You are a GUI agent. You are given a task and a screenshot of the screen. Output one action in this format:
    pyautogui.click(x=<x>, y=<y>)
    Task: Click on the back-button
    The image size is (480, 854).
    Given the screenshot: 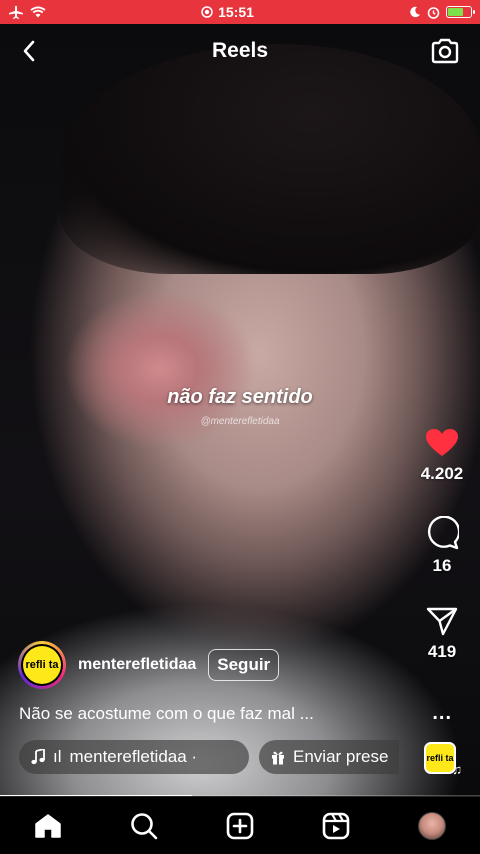 What is the action you would take?
    pyautogui.click(x=29, y=51)
    